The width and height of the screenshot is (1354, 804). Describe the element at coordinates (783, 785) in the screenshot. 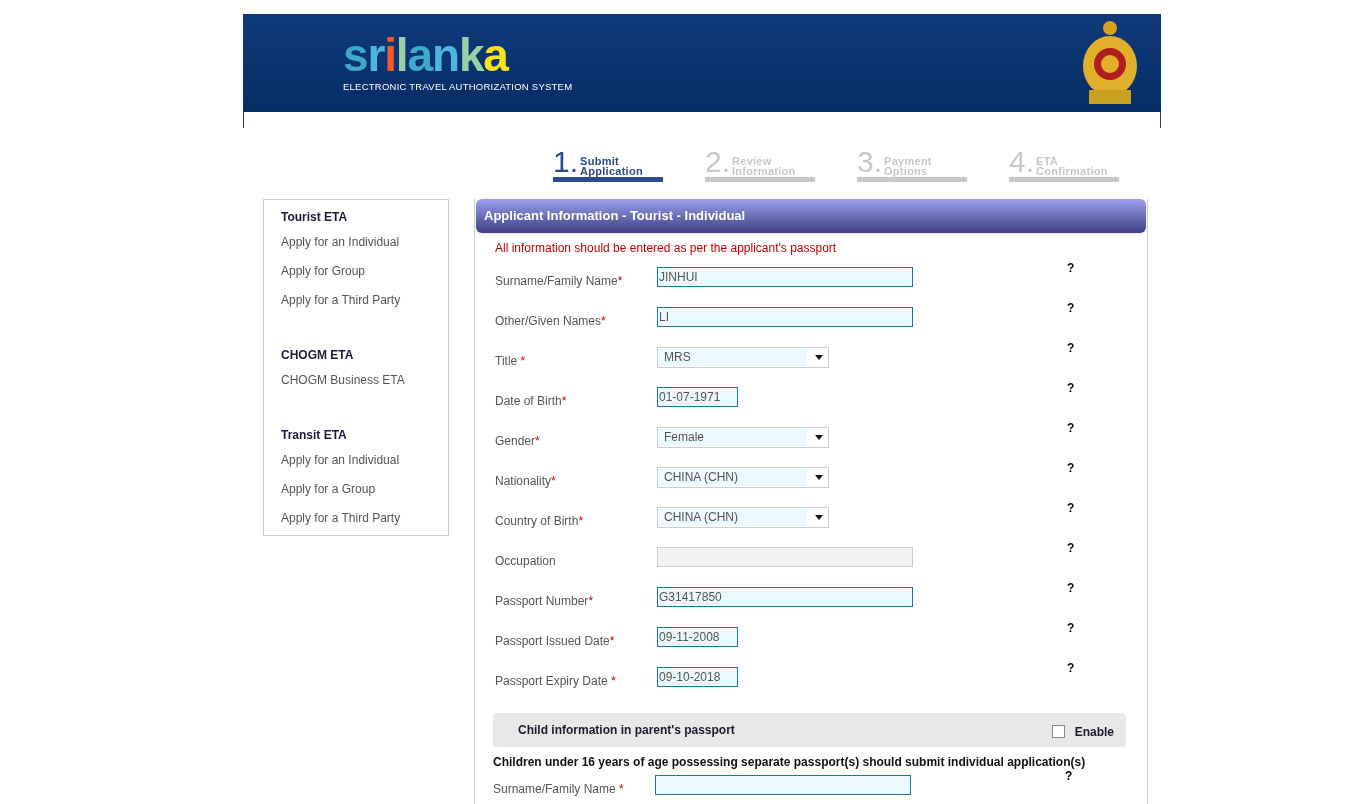

I see `input-field` at that location.